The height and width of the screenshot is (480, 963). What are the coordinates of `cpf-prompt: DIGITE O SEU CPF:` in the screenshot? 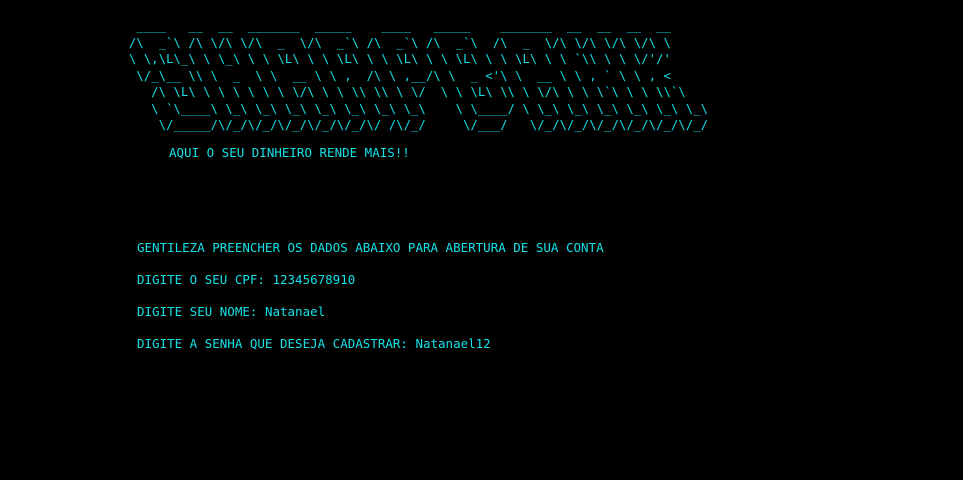 It's located at (205, 279).